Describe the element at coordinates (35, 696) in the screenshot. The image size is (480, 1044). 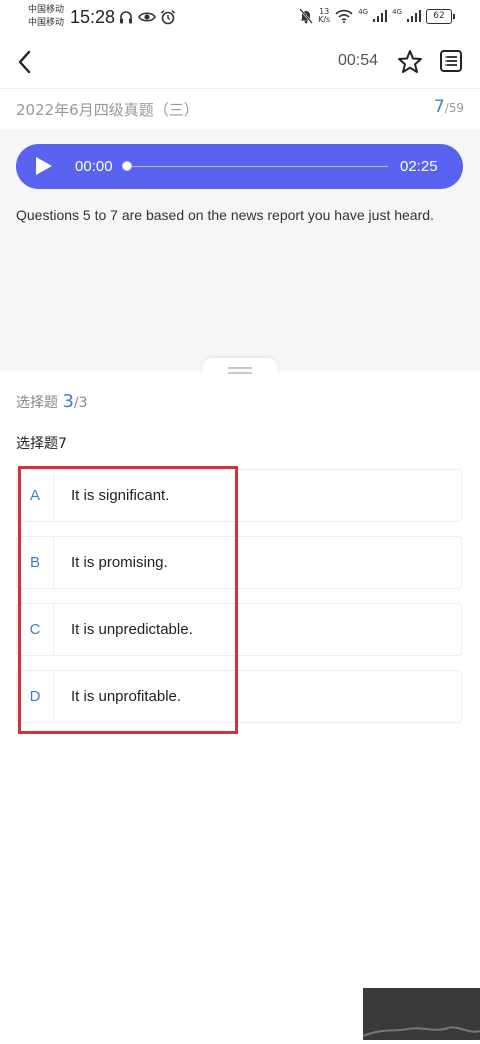
I see `option-letter: D` at that location.